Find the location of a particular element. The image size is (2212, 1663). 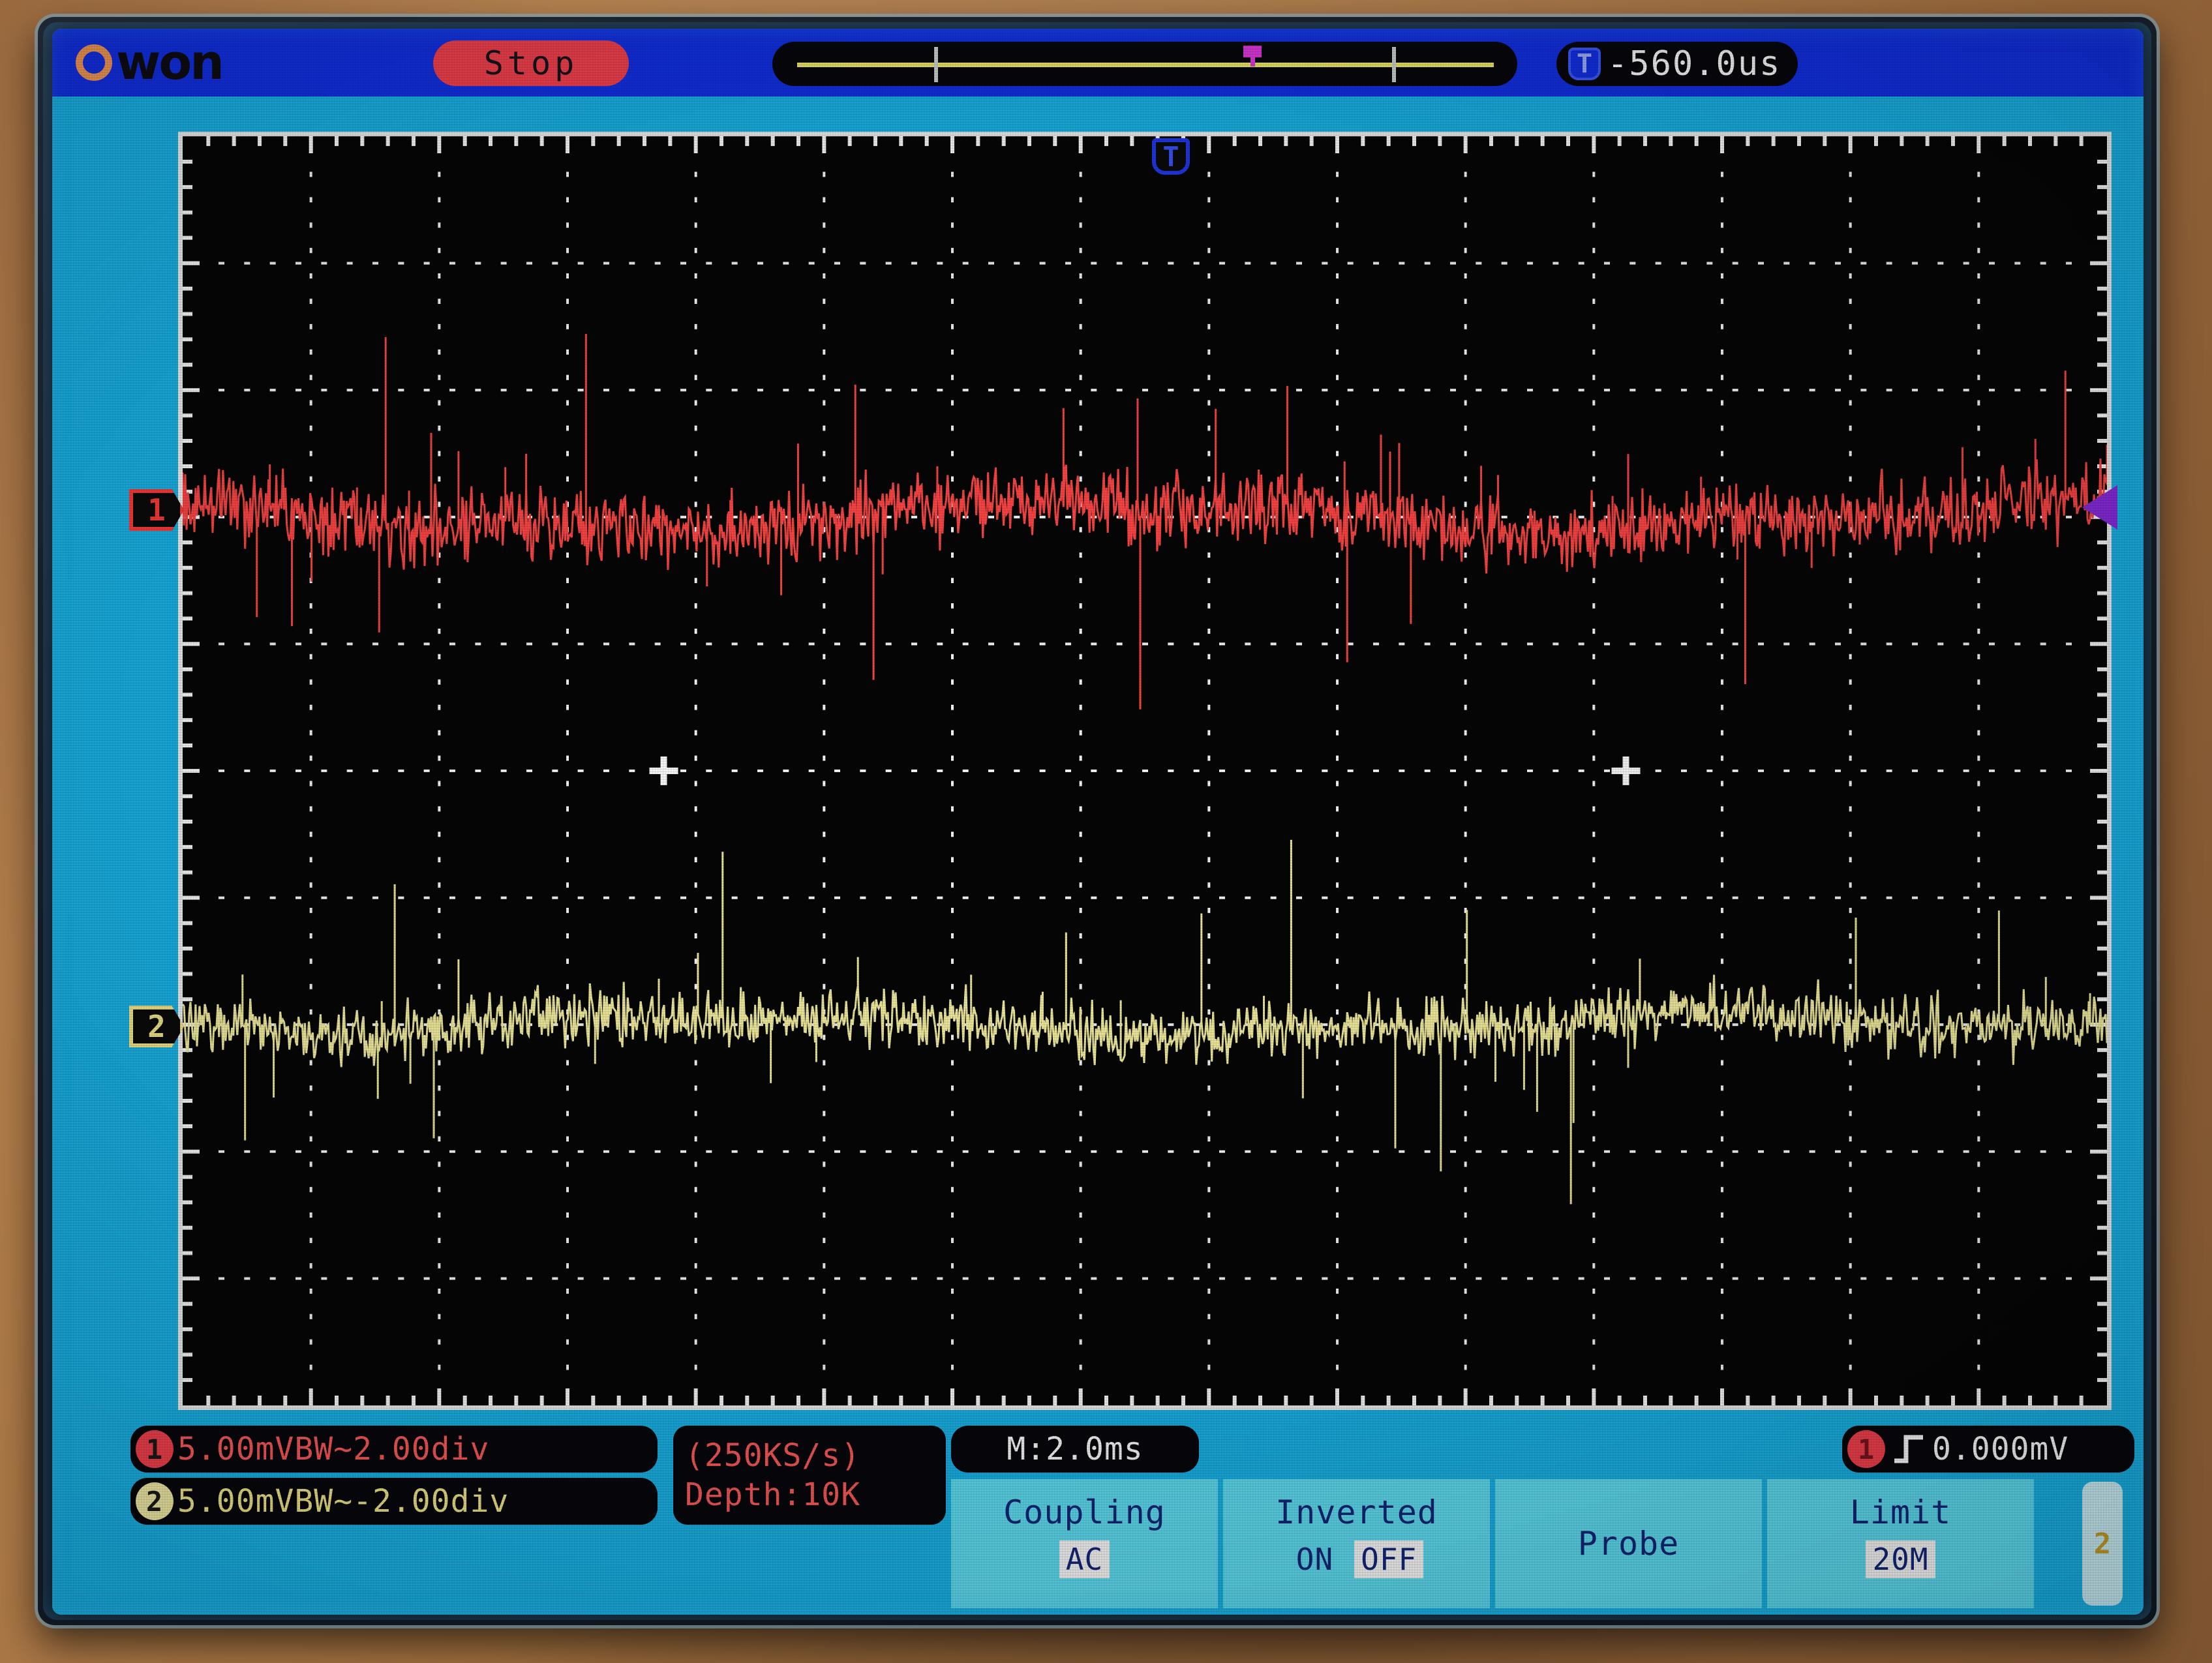

channel-2-settings: 5.00mVBW~-2.00div is located at coordinates (343, 1501).